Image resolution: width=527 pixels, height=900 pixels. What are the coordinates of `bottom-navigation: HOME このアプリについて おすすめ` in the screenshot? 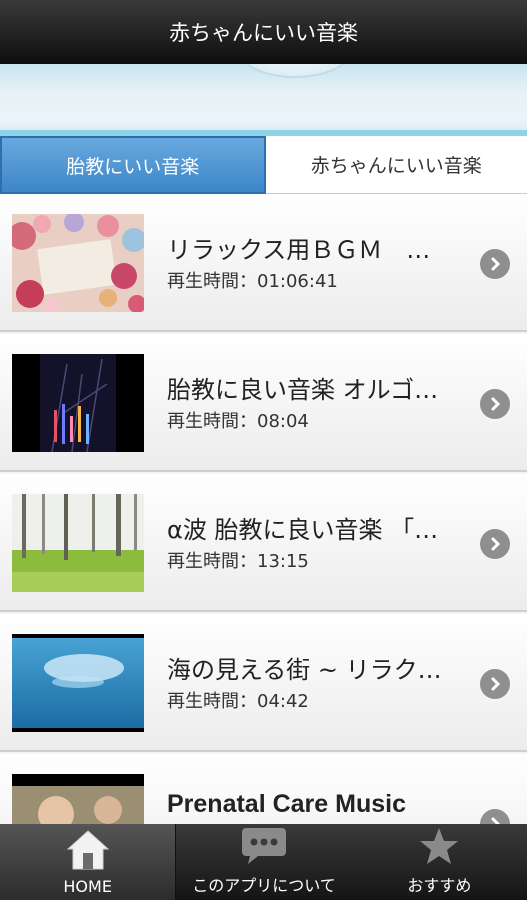 It's located at (263, 862).